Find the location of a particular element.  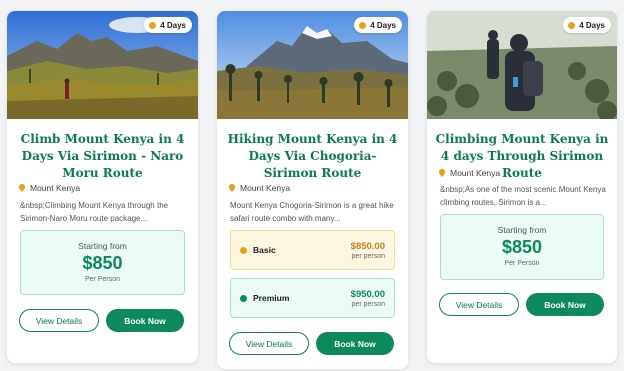

tier-name: Basic is located at coordinates (264, 250).